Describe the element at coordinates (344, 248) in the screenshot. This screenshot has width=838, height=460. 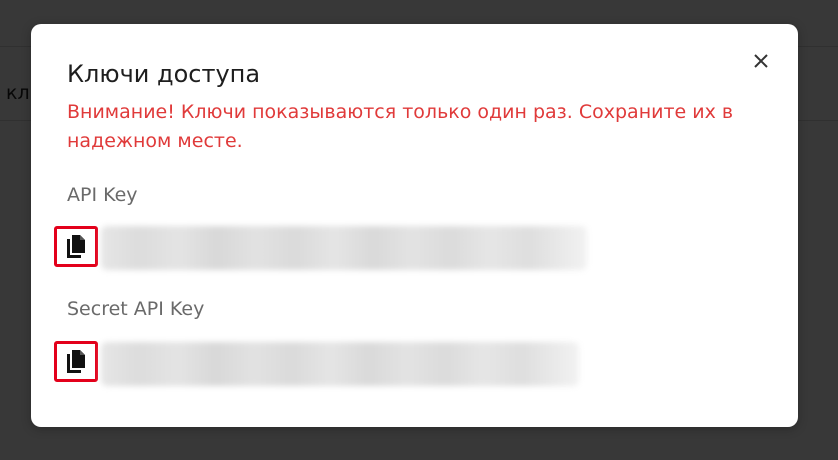
I see `api-key-value` at that location.